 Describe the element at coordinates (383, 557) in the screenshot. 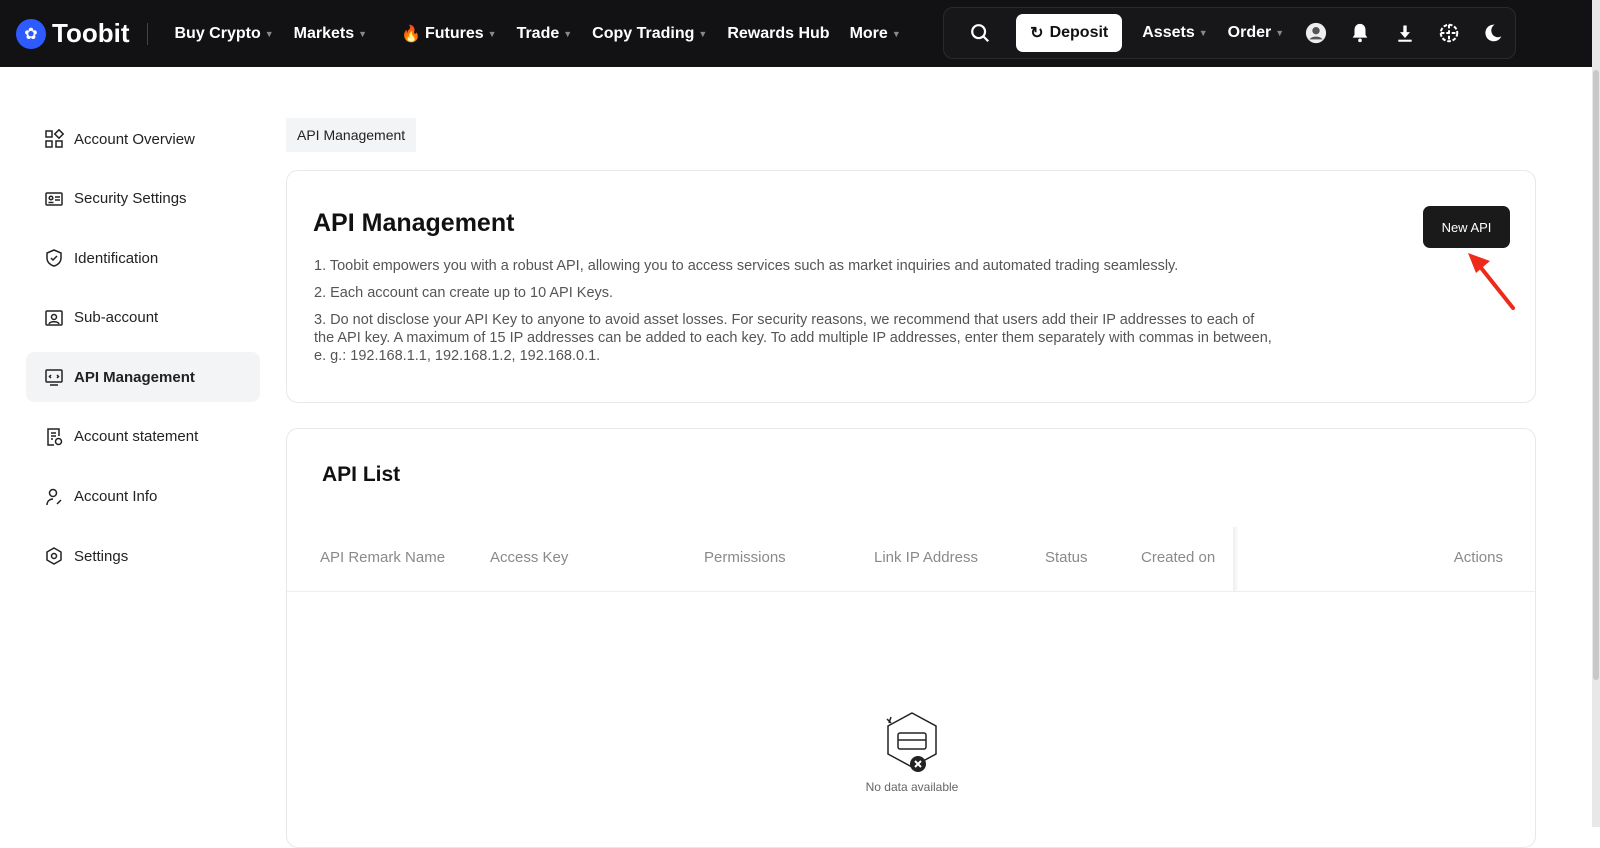

I see `column-header: API Remark Name` at that location.